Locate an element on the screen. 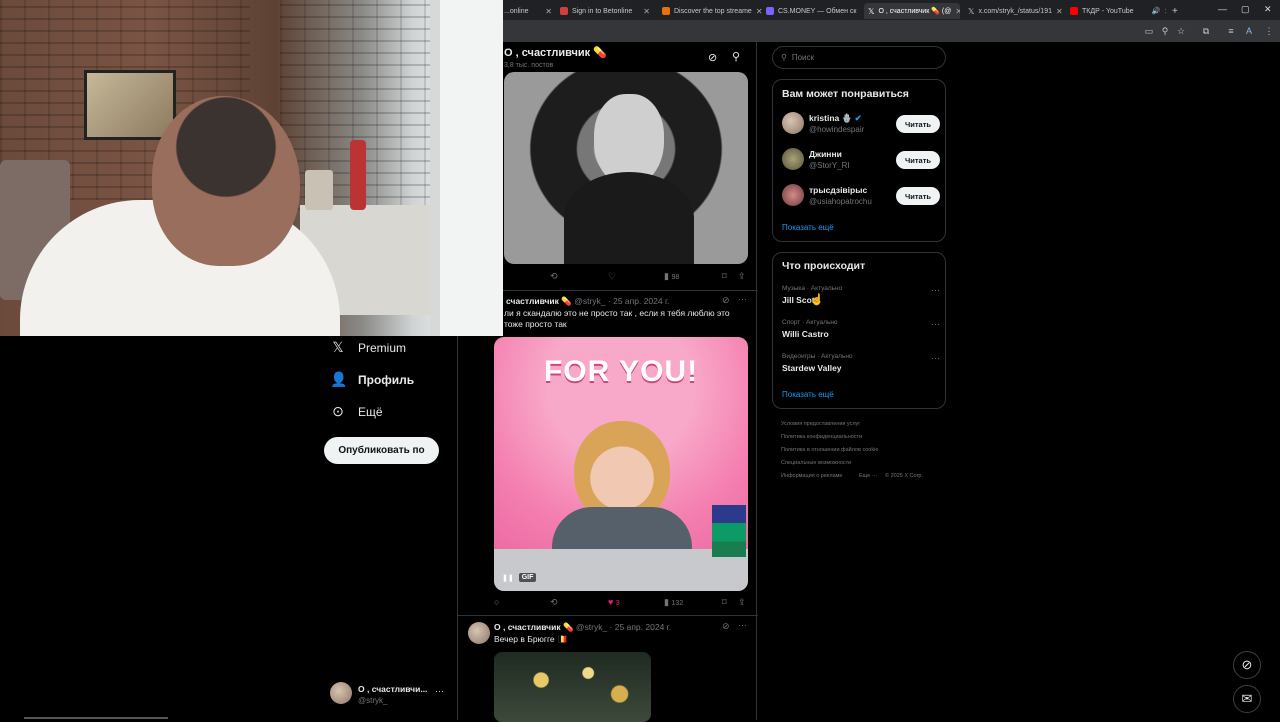 The width and height of the screenshot is (1280, 722). account-handle: @stryk_ is located at coordinates (373, 700).